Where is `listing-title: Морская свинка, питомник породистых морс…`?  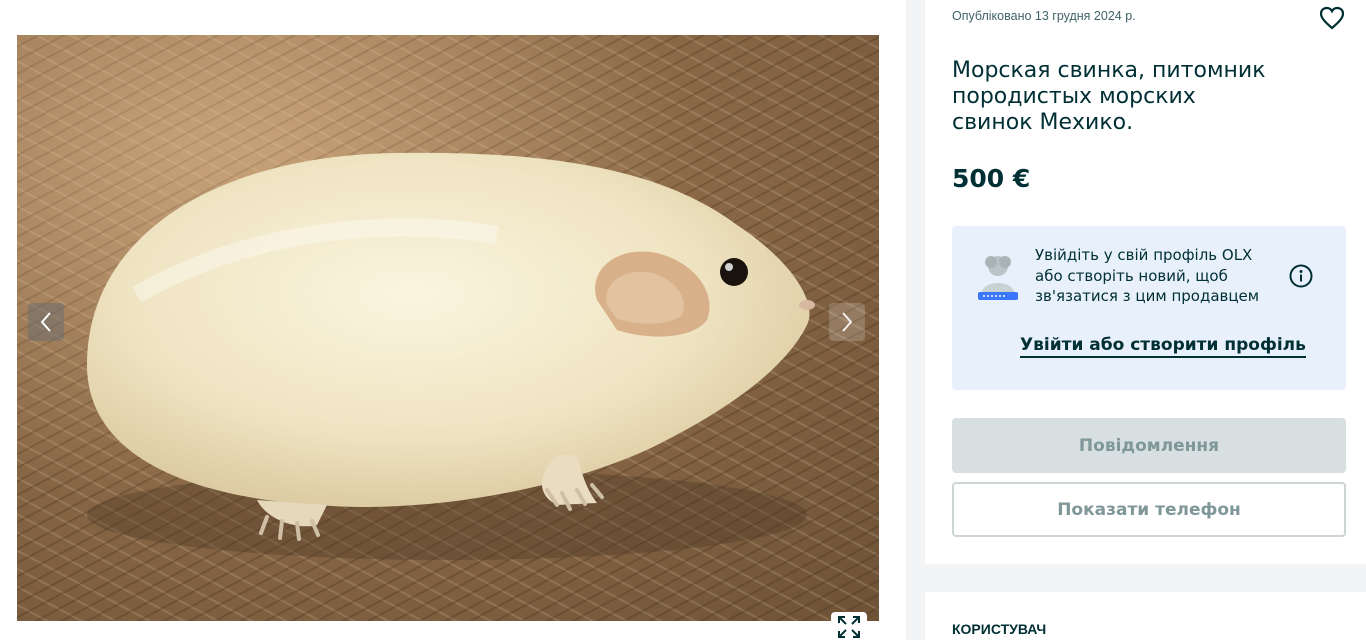
listing-title: Морская свинка, питомник породистых морс… is located at coordinates (1117, 97).